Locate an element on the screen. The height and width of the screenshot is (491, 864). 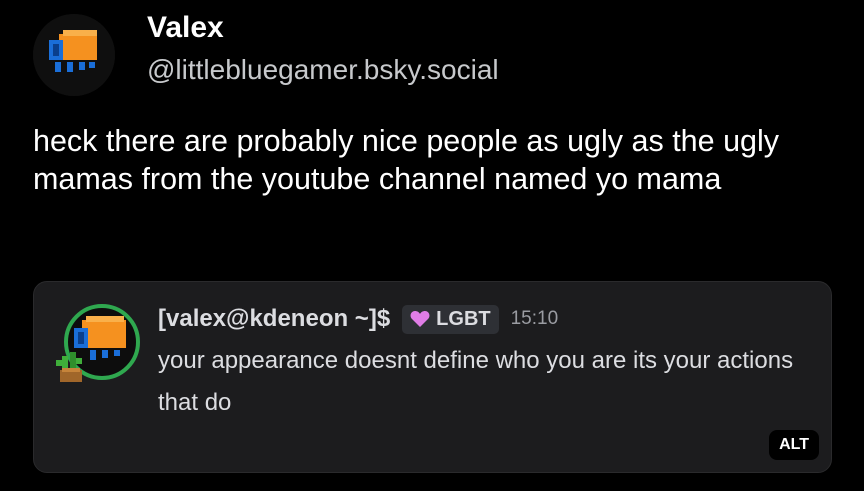
role-tag-label: LGBT is located at coordinates (463, 318).